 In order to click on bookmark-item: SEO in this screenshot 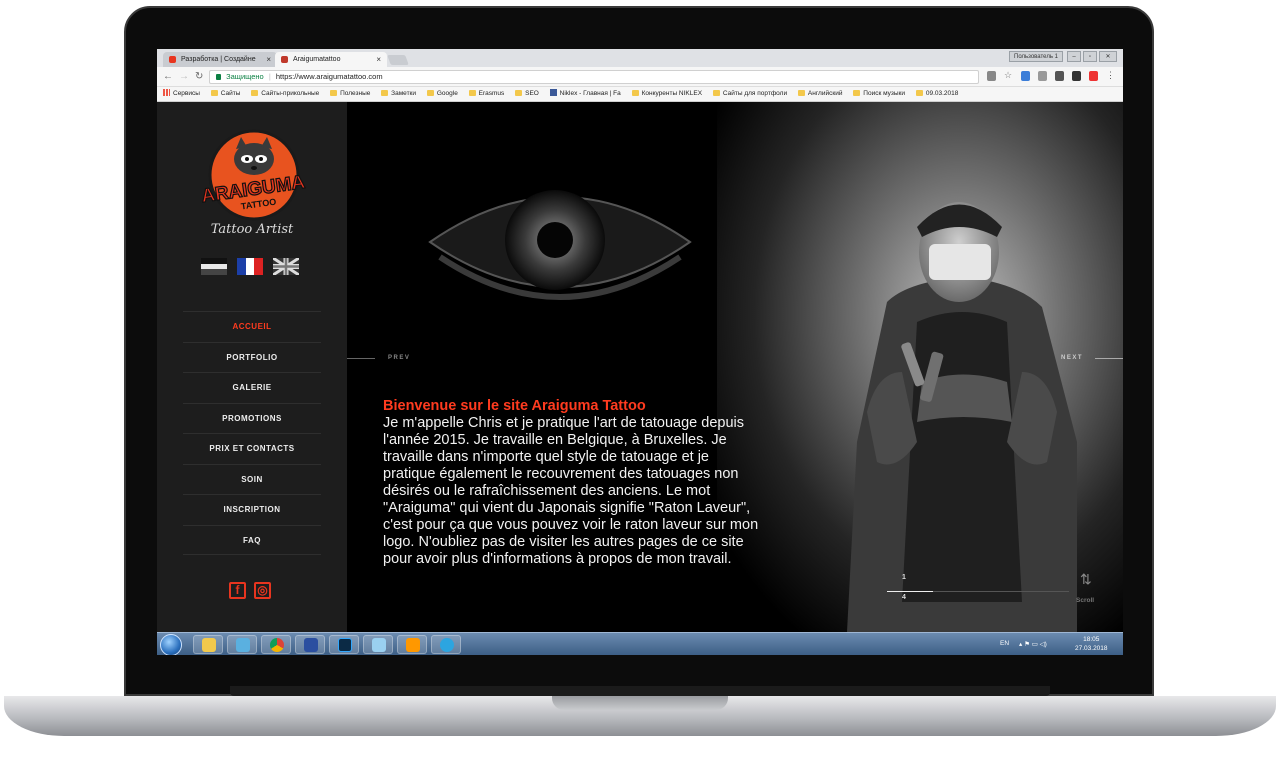, I will do `click(527, 94)`.